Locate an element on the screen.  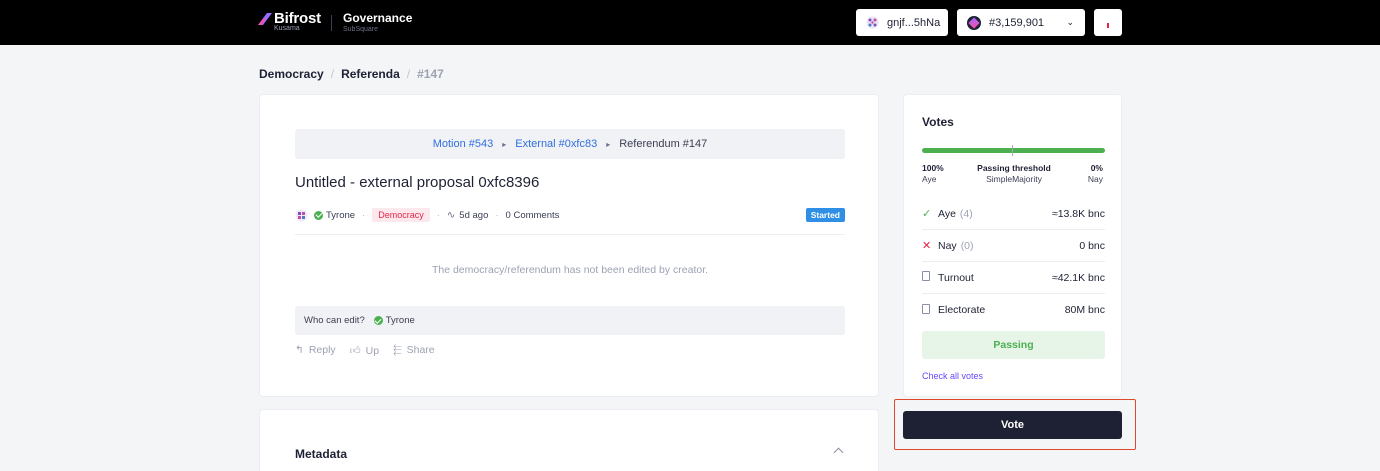
breadcrumb-current: #147 is located at coordinates (430, 74).